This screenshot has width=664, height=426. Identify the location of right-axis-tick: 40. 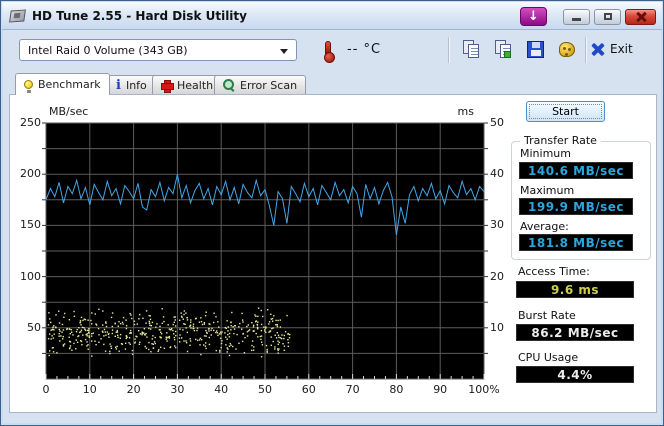
(497, 174).